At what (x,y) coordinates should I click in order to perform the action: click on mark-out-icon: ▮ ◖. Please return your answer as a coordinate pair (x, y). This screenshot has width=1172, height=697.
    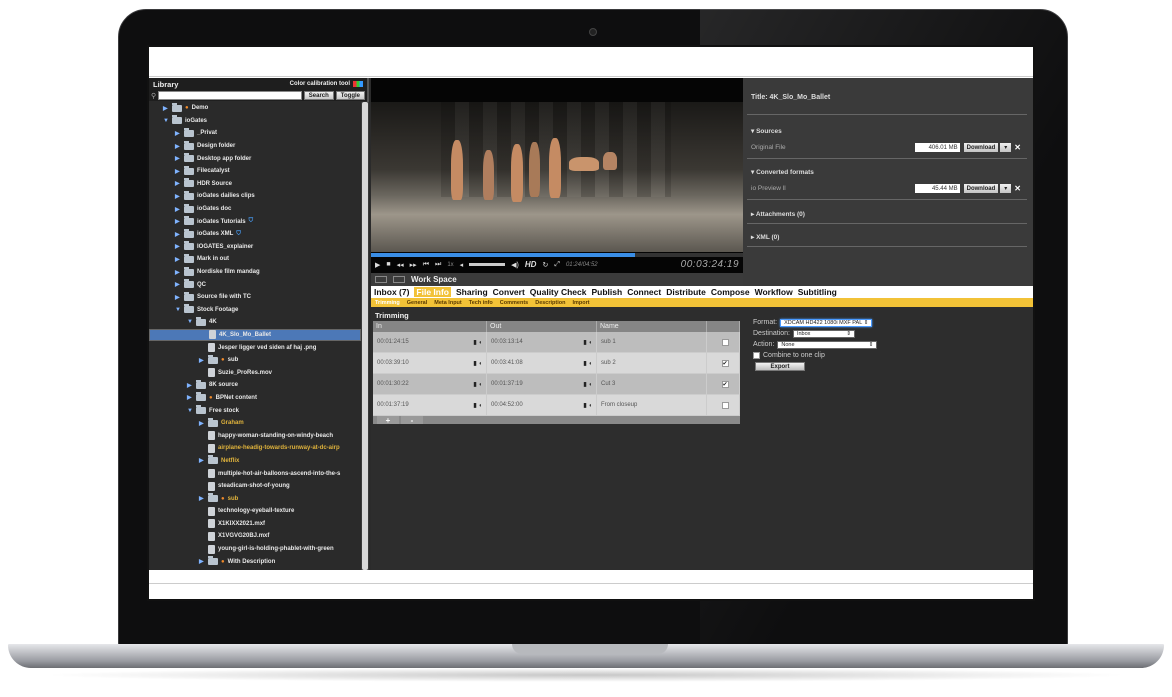
    Looking at the image, I should click on (589, 405).